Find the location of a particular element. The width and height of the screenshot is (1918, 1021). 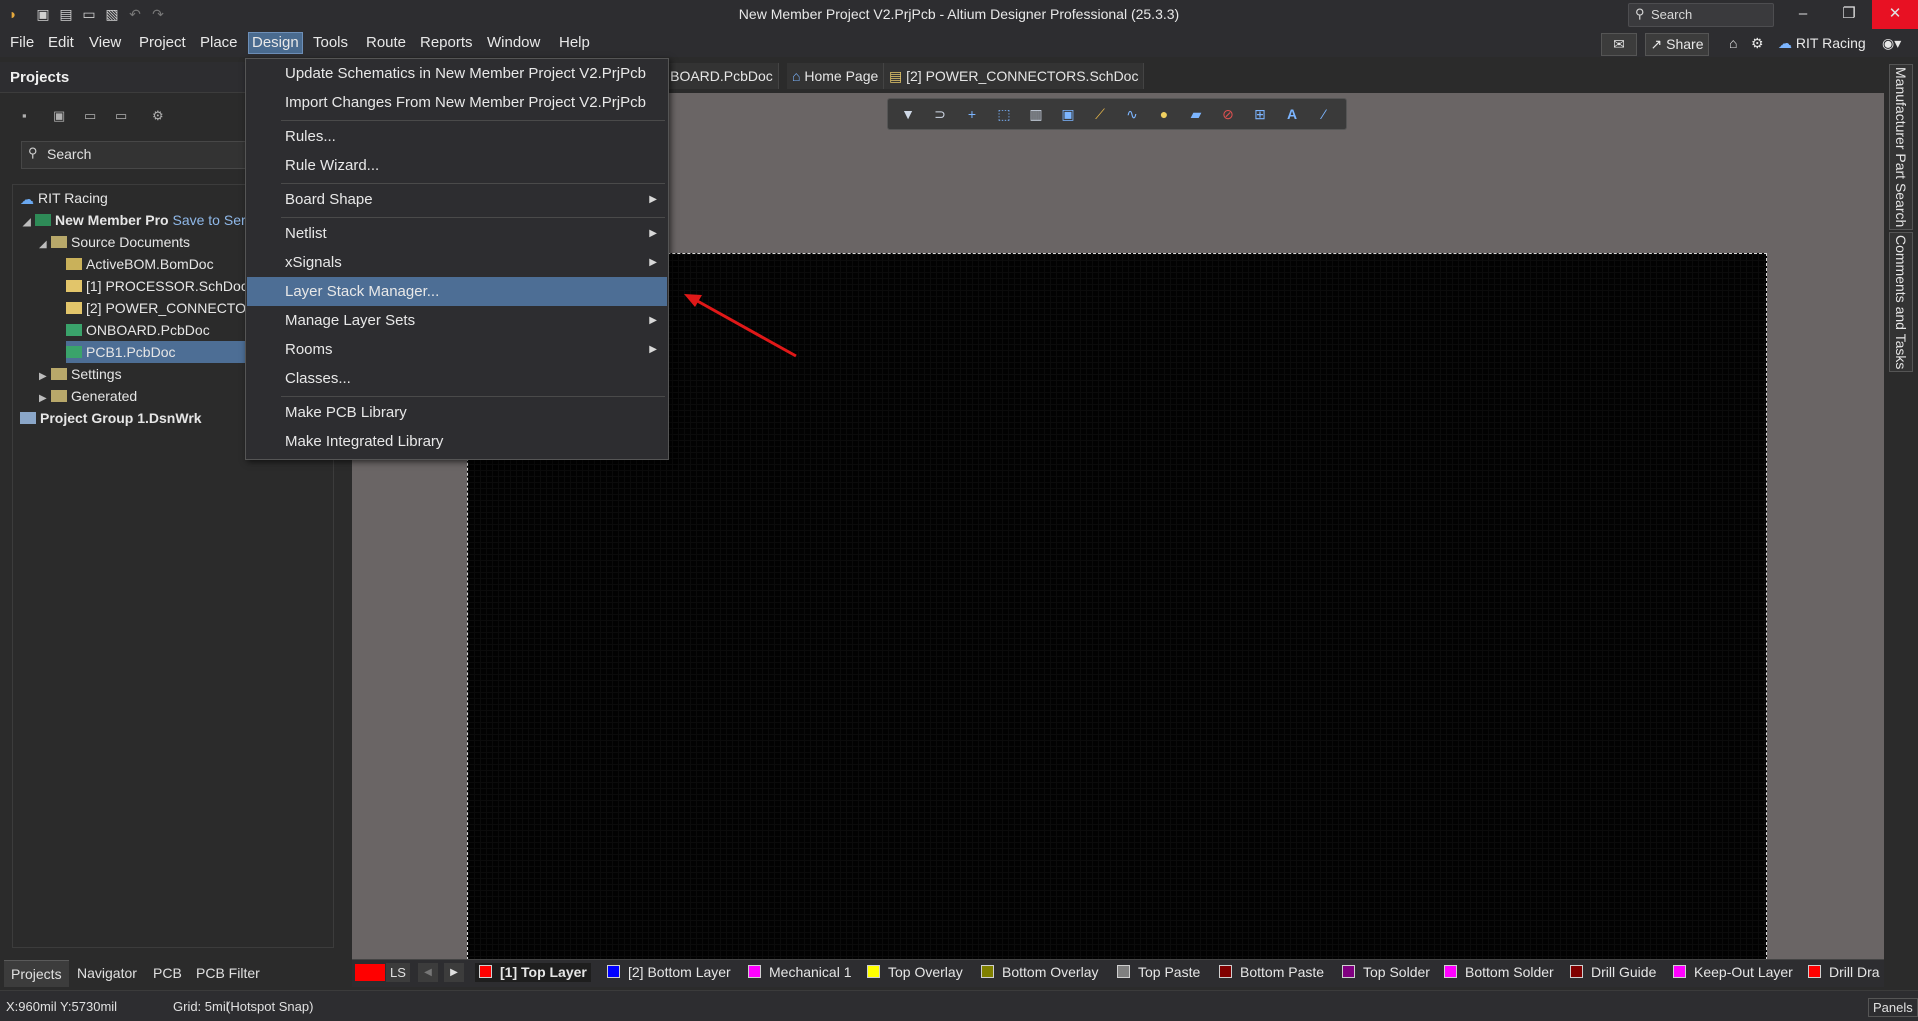

folder-remove-icon: ▭ is located at coordinates (124, 117).